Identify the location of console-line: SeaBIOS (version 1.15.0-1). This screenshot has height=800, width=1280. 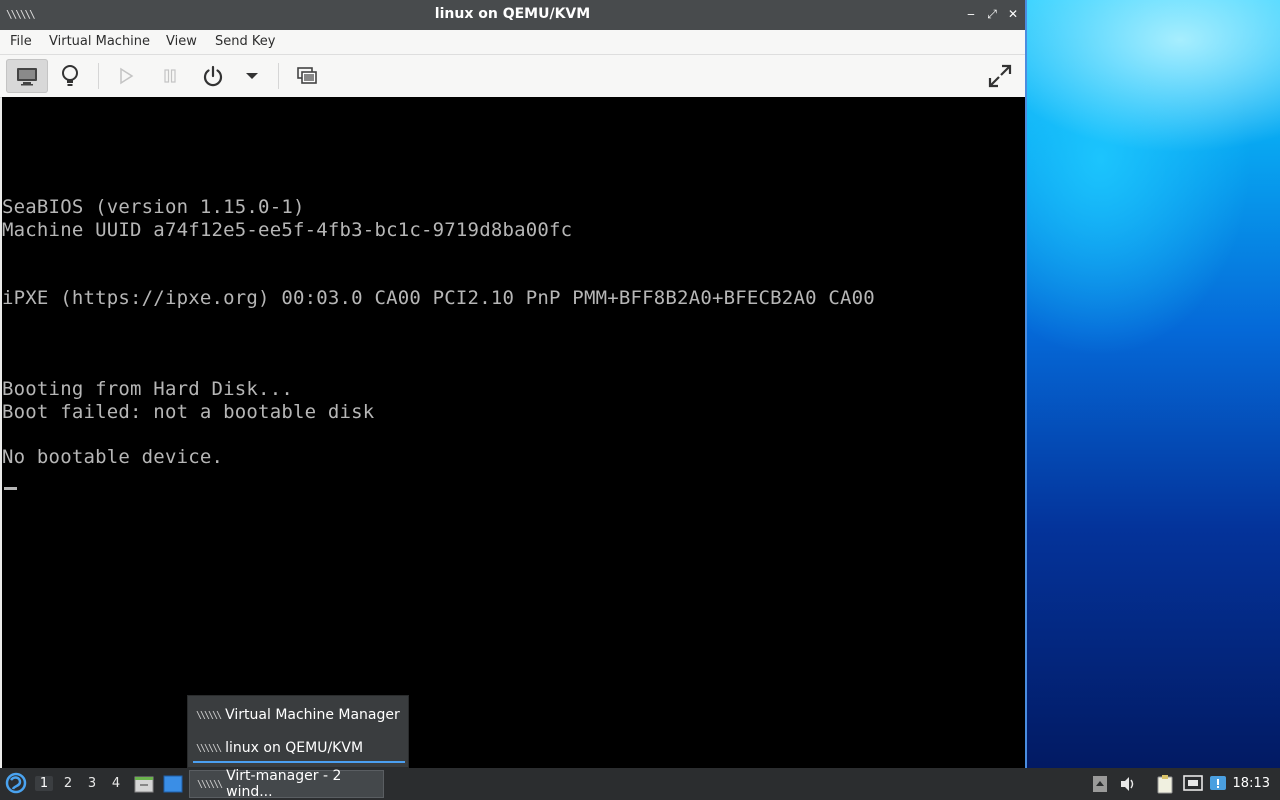
(153, 207).